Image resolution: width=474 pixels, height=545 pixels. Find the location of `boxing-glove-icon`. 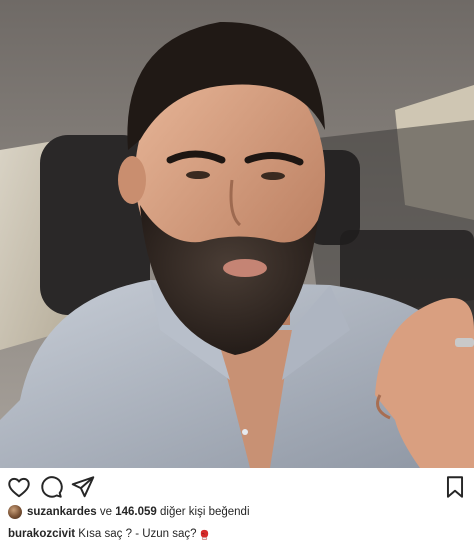

boxing-glove-icon is located at coordinates (204, 534).